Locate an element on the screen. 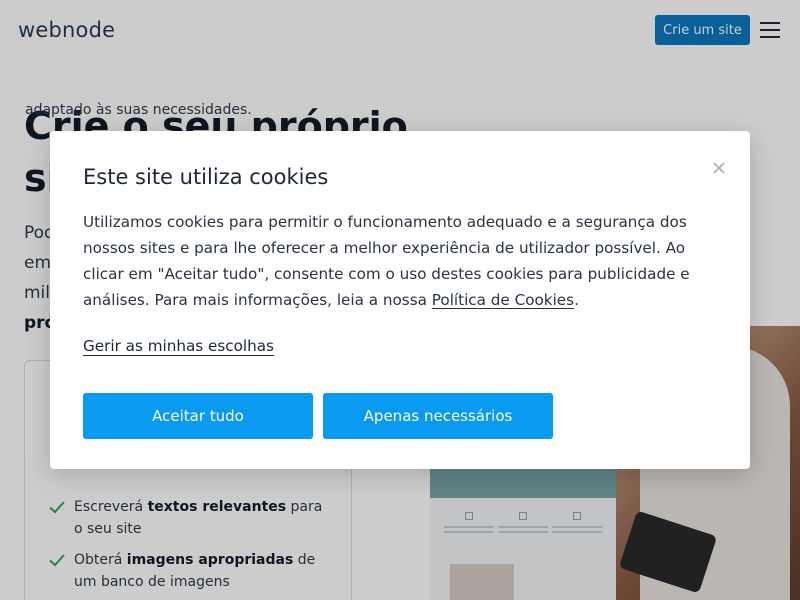 The height and width of the screenshot is (600, 800). cookie-policy-link: Política de Cookies is located at coordinates (503, 300).